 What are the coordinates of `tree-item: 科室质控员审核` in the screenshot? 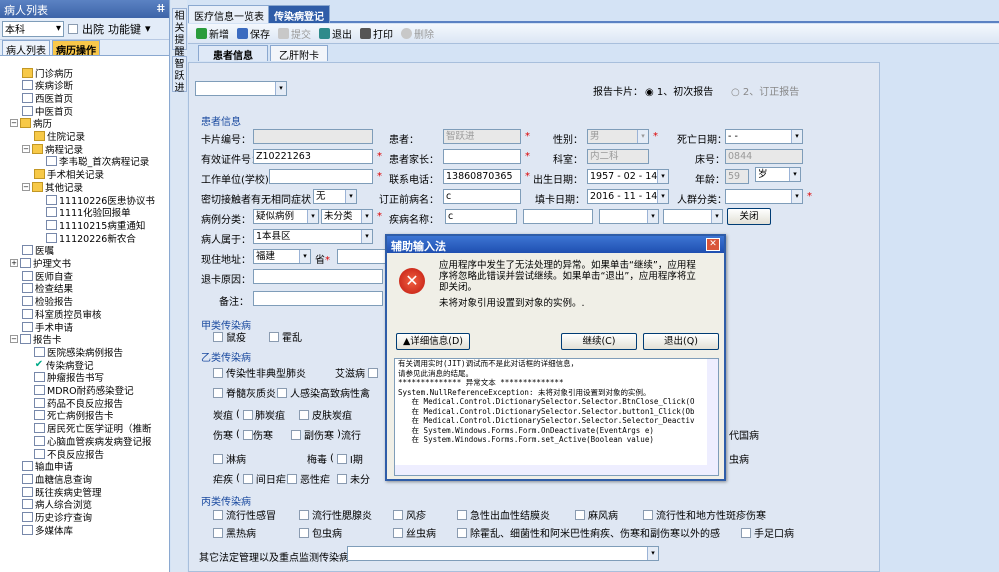 It's located at (62, 314).